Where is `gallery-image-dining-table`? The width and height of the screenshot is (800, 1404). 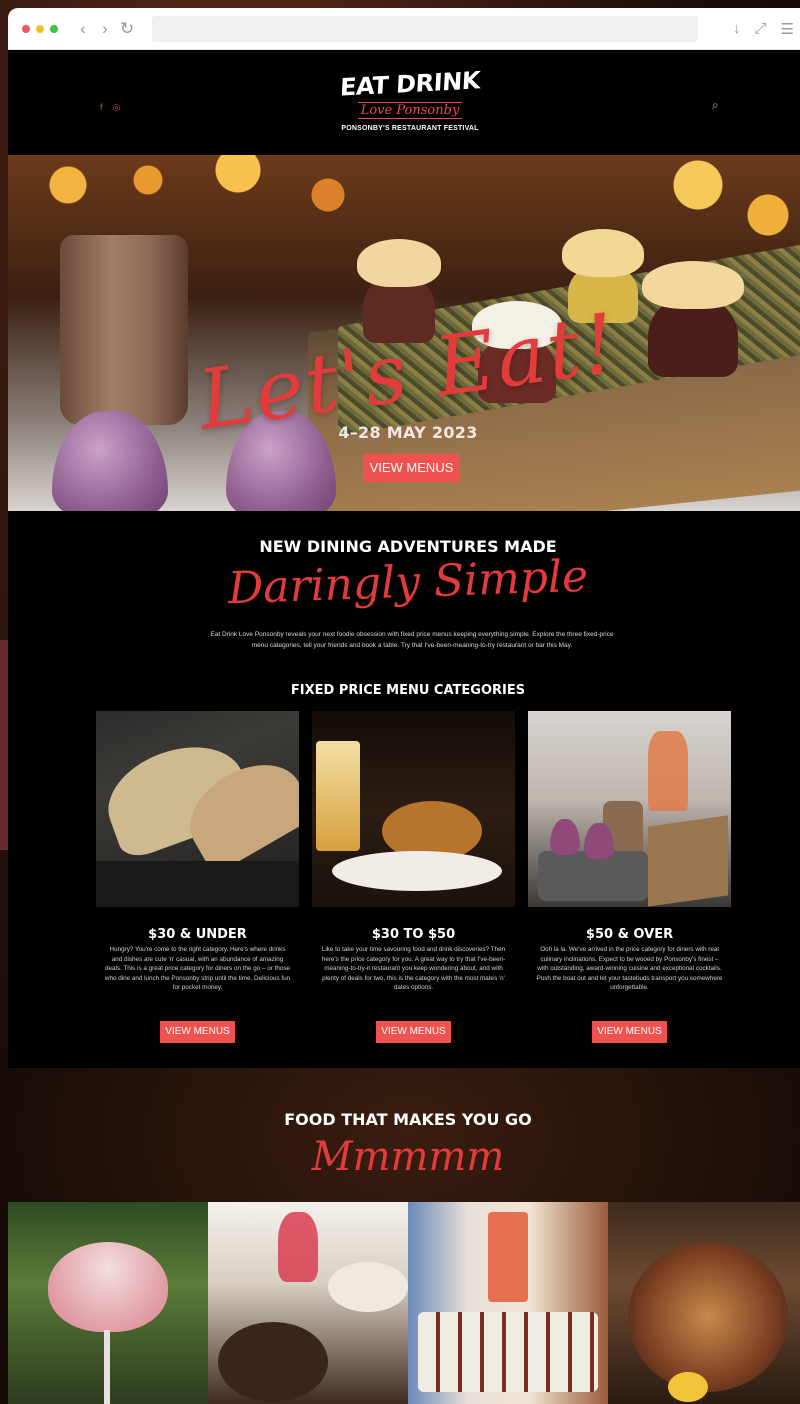
gallery-image-dining-table is located at coordinates (308, 1303).